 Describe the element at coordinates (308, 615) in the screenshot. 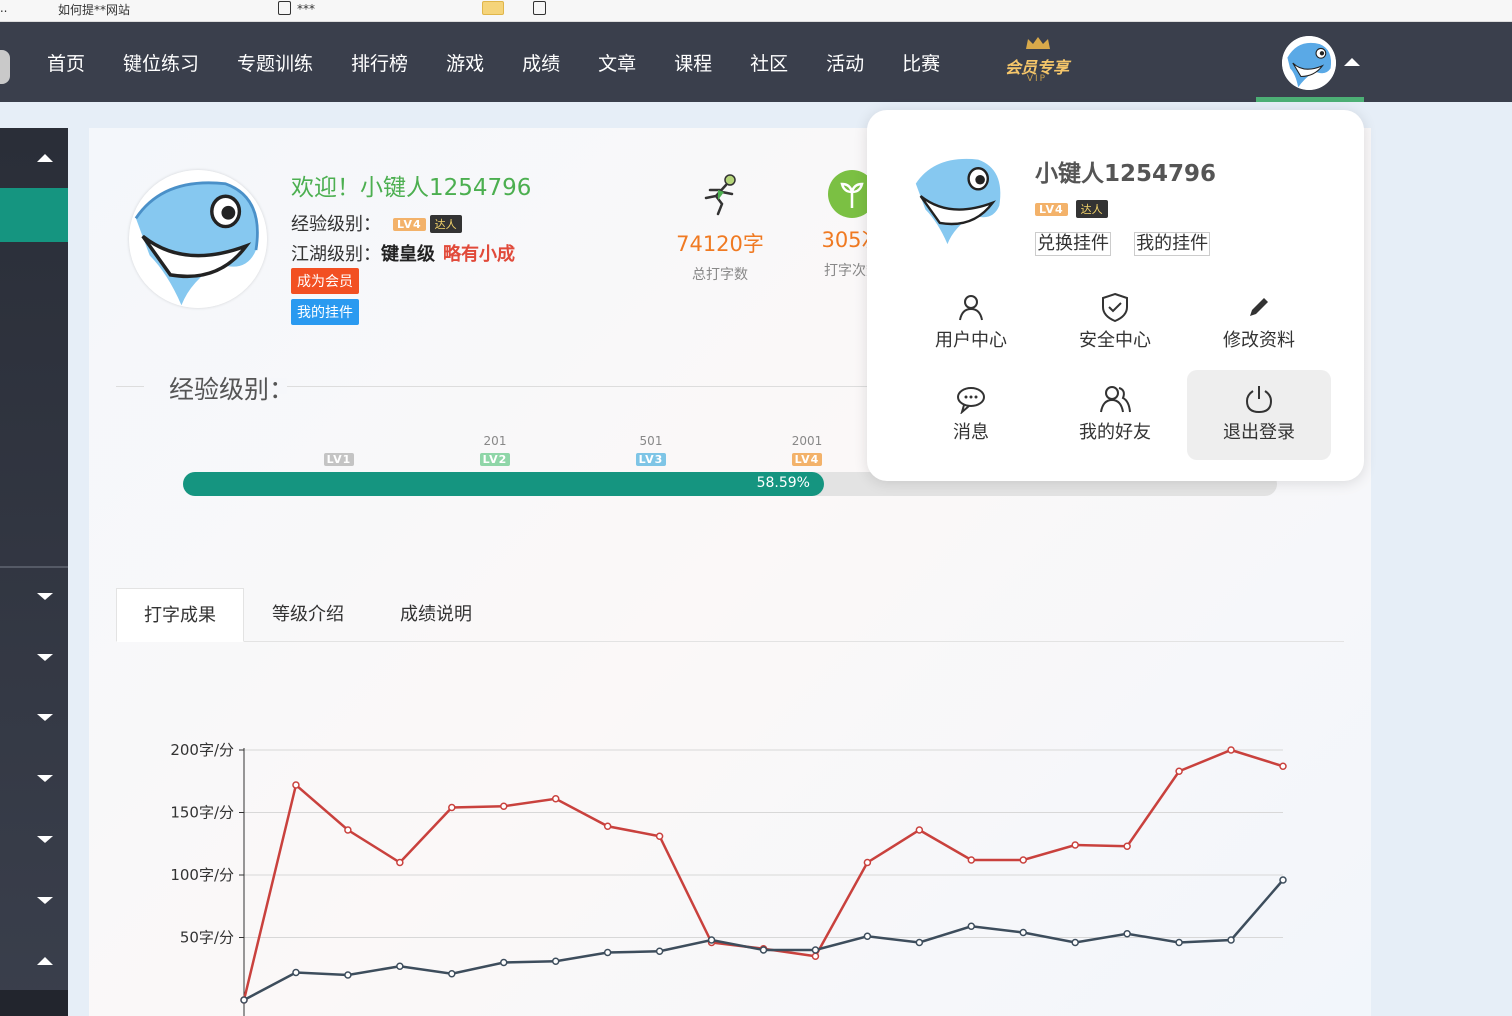

I see `tab-level-intro: 等级介绍` at that location.